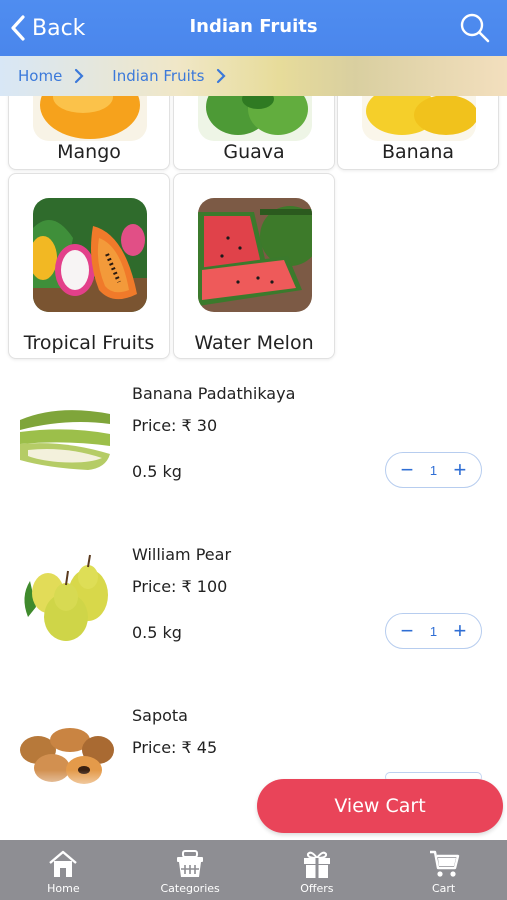  I want to click on category-label: Tropical Fruits, so click(89, 343).